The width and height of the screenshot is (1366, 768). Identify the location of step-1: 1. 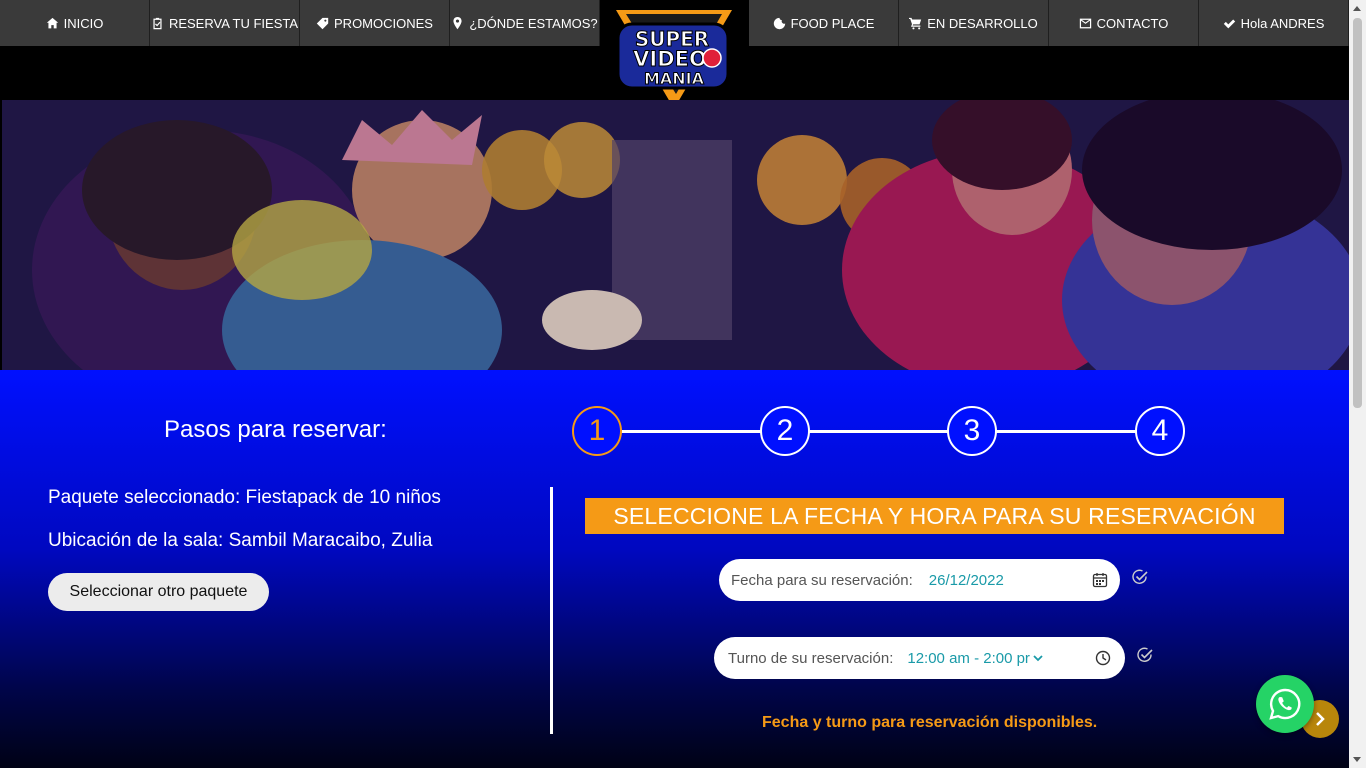
(597, 431).